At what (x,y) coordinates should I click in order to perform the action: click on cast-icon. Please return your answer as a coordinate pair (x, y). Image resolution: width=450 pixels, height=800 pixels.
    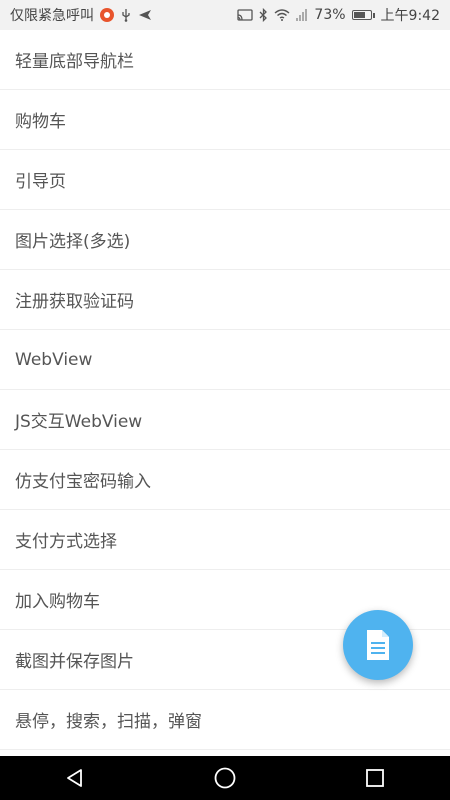
    Looking at the image, I should click on (245, 15).